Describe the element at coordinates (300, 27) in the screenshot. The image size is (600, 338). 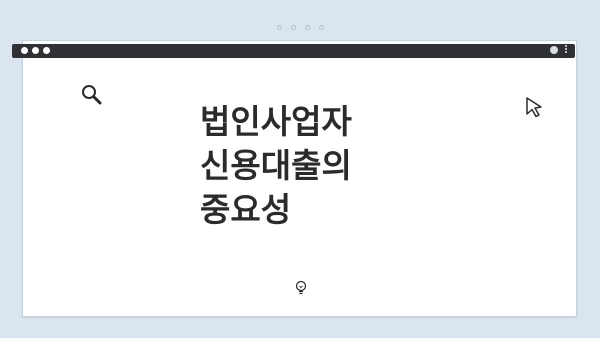
I see `top-dots` at that location.